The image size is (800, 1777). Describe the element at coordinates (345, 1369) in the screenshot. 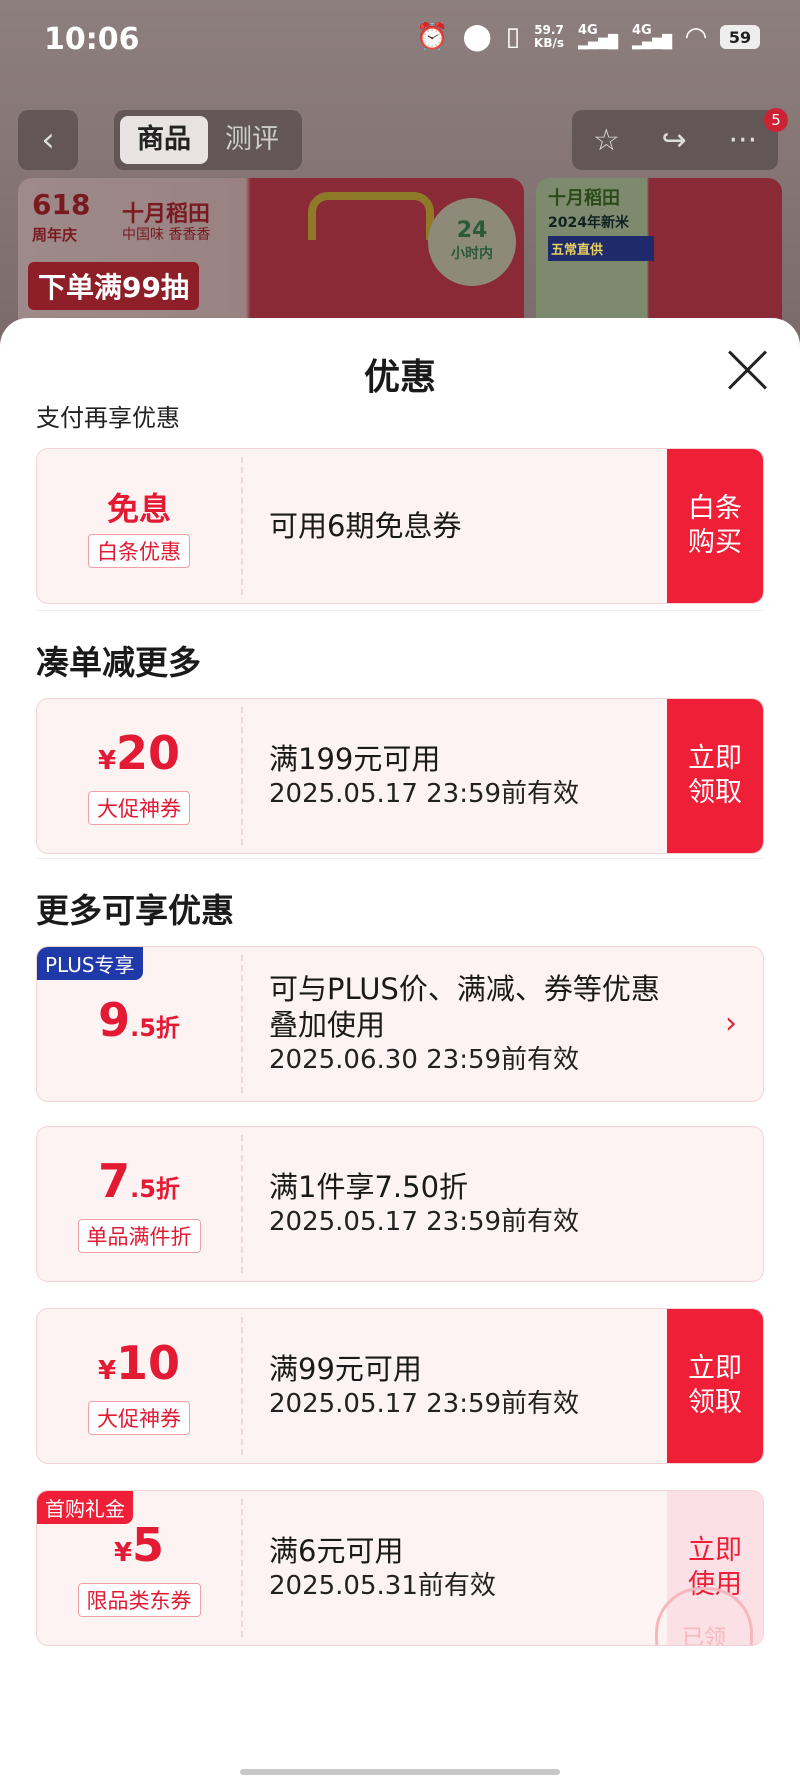

I see `coupon-condition: 满99元可用` at that location.